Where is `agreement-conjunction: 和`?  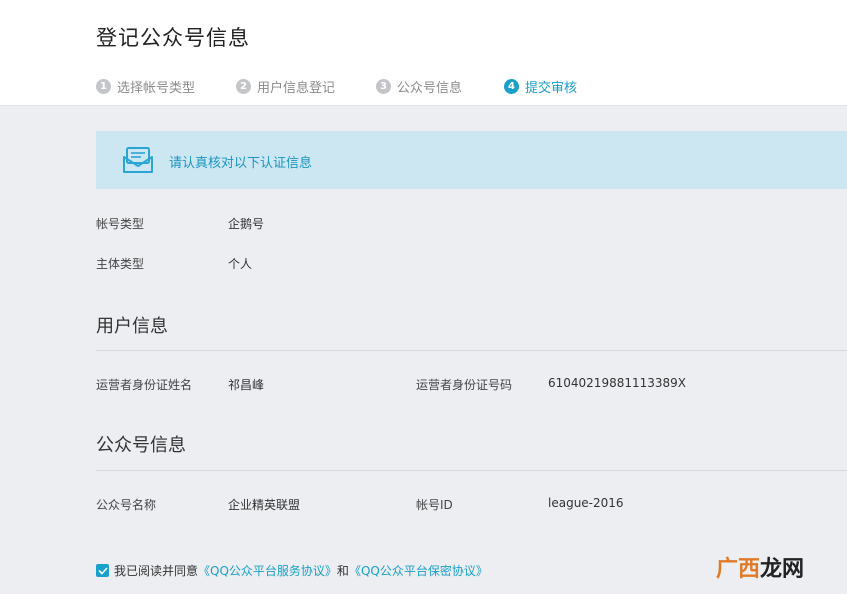 agreement-conjunction: 和 is located at coordinates (342, 571).